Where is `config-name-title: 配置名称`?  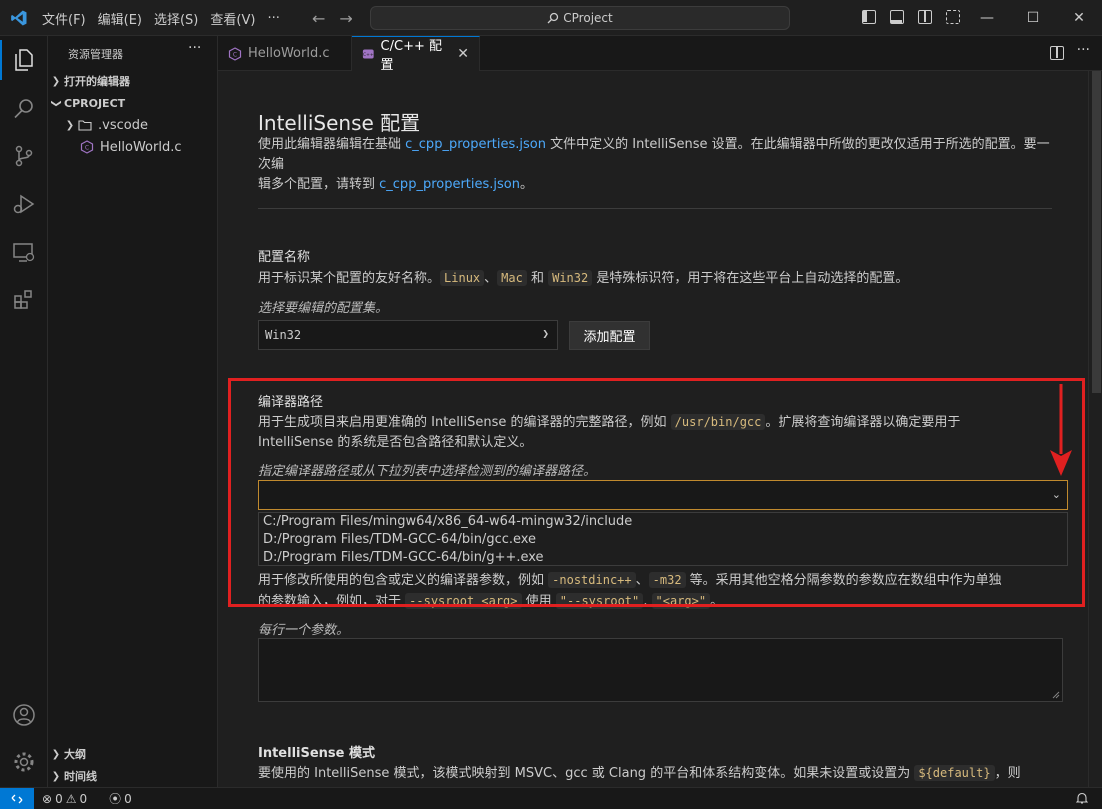 config-name-title: 配置名称 is located at coordinates (284, 257).